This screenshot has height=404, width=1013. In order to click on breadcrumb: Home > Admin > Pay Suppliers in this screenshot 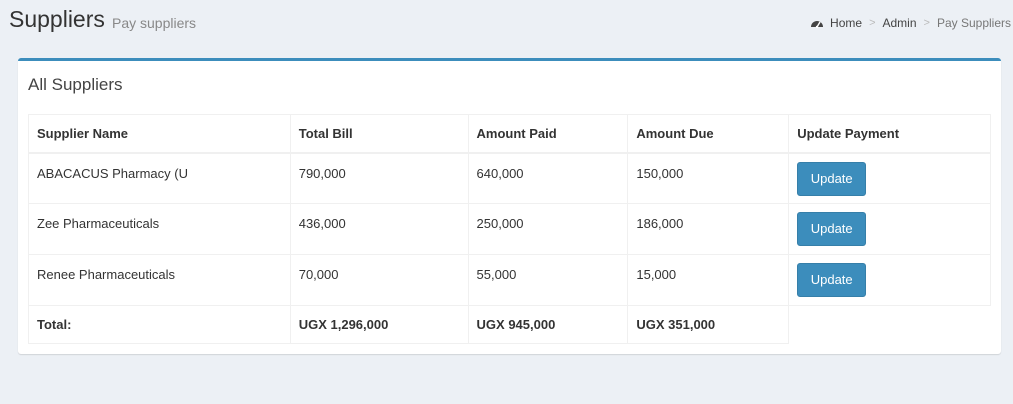, I will do `click(910, 23)`.